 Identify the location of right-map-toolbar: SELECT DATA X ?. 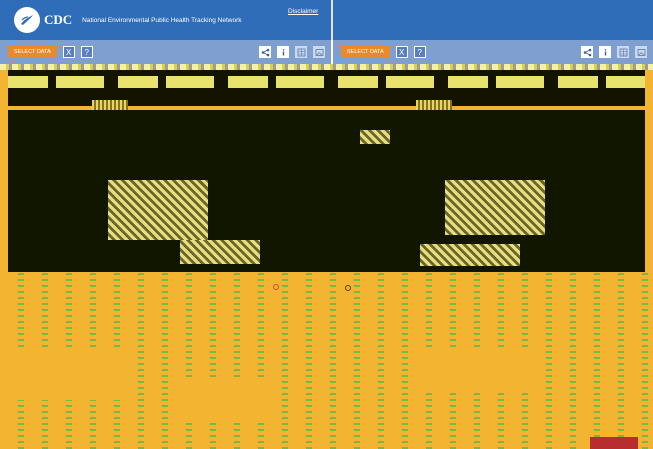
(493, 52).